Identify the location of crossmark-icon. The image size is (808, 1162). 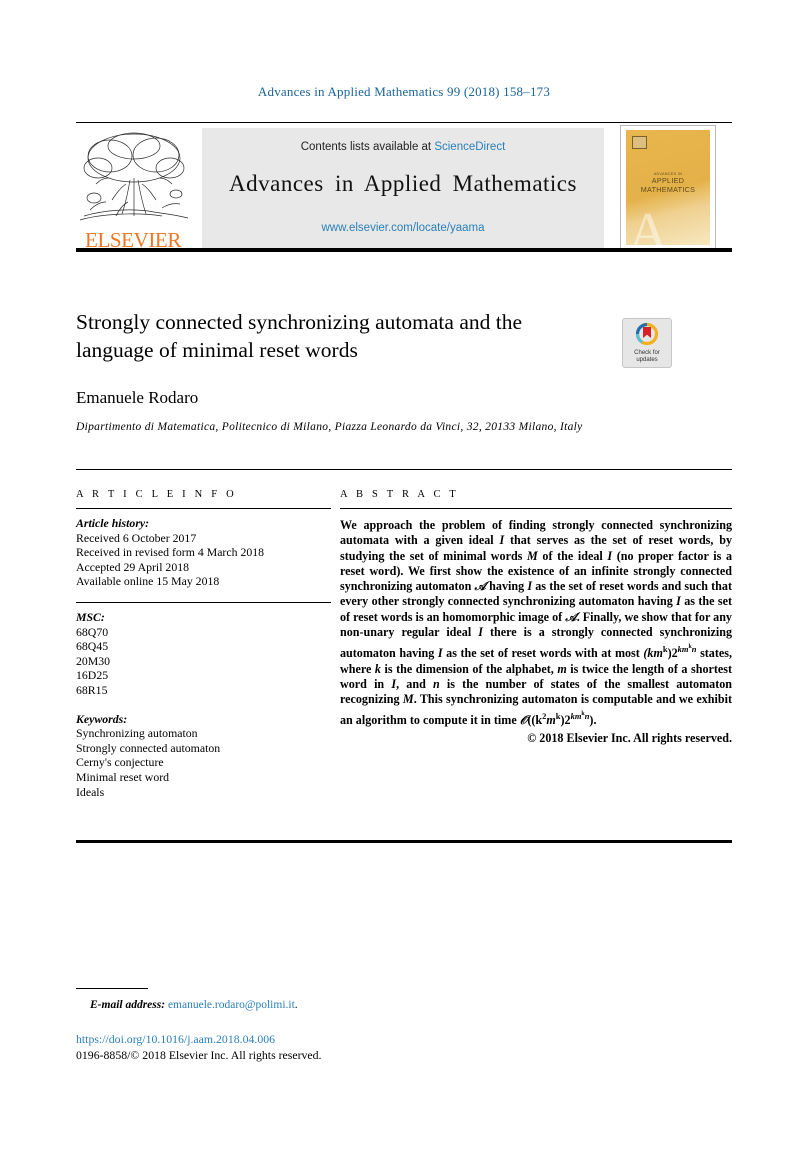
(647, 334).